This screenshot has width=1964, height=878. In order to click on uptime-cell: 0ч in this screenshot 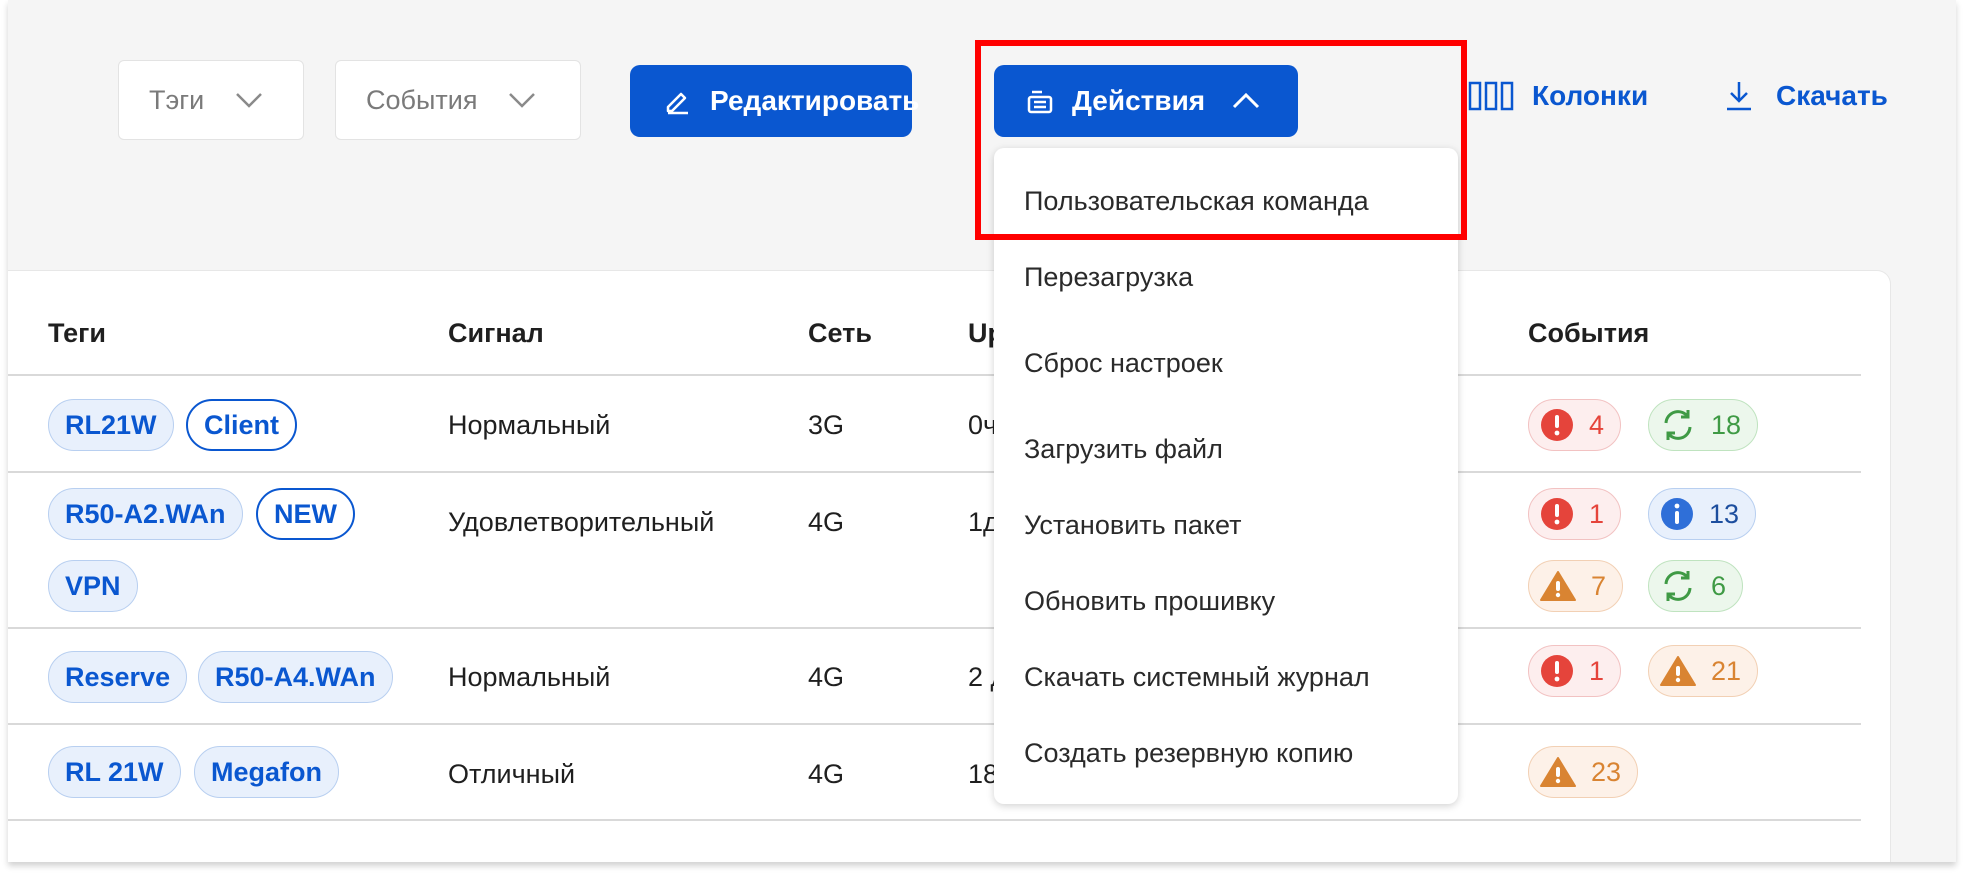, I will do `click(983, 425)`.